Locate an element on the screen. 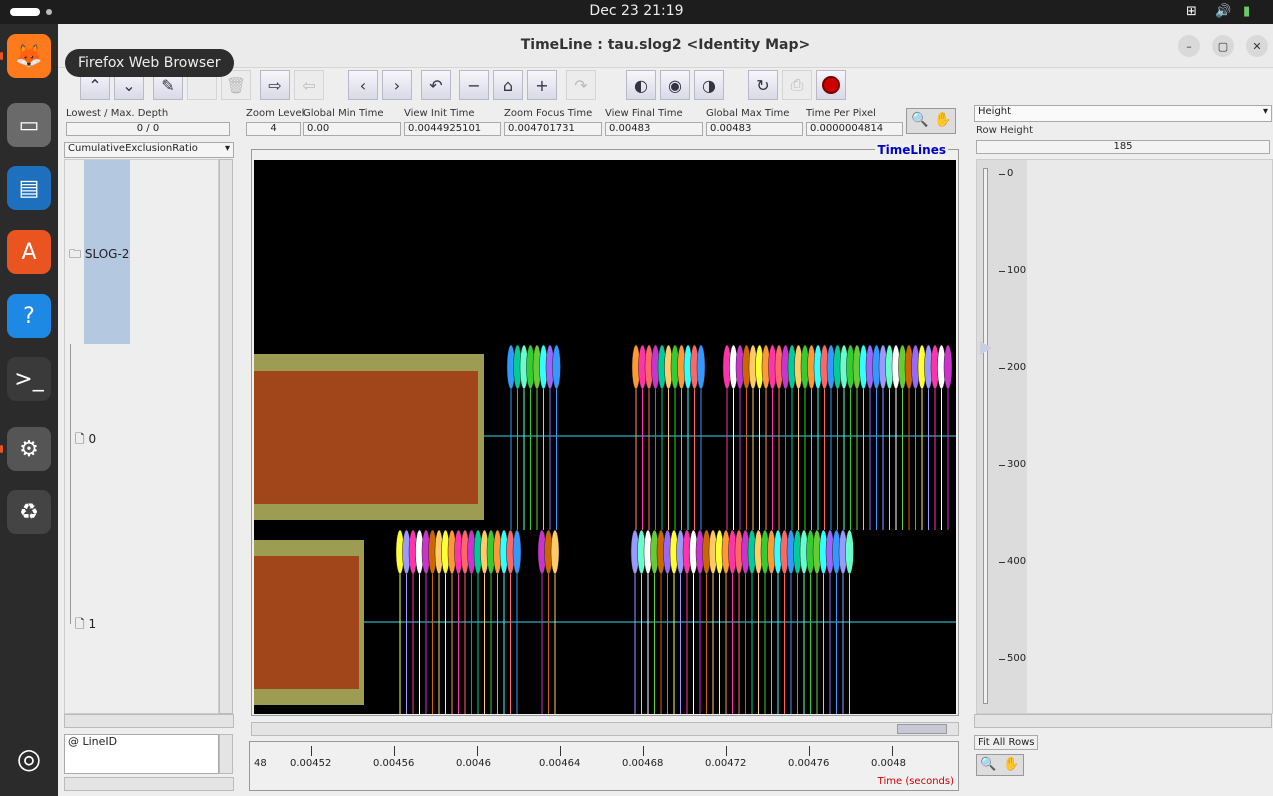 The width and height of the screenshot is (1273, 796). slider-thumb is located at coordinates (986, 348).